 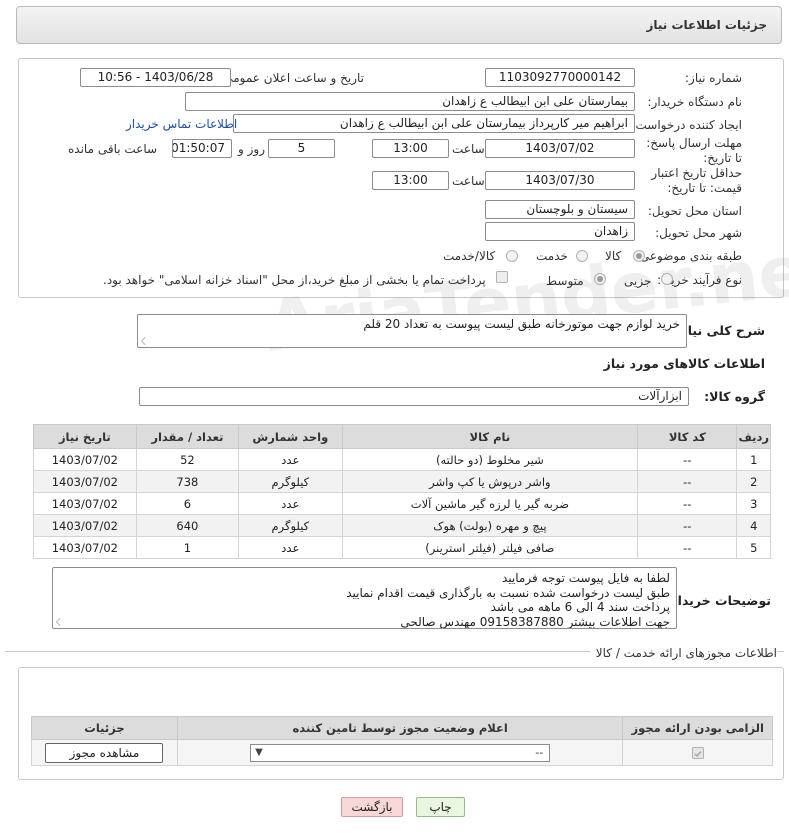 What do you see at coordinates (580, 607) in the screenshot?
I see `buyer-notes-line: پرداخت سند 4 الی 6 ماهه می باشد` at bounding box center [580, 607].